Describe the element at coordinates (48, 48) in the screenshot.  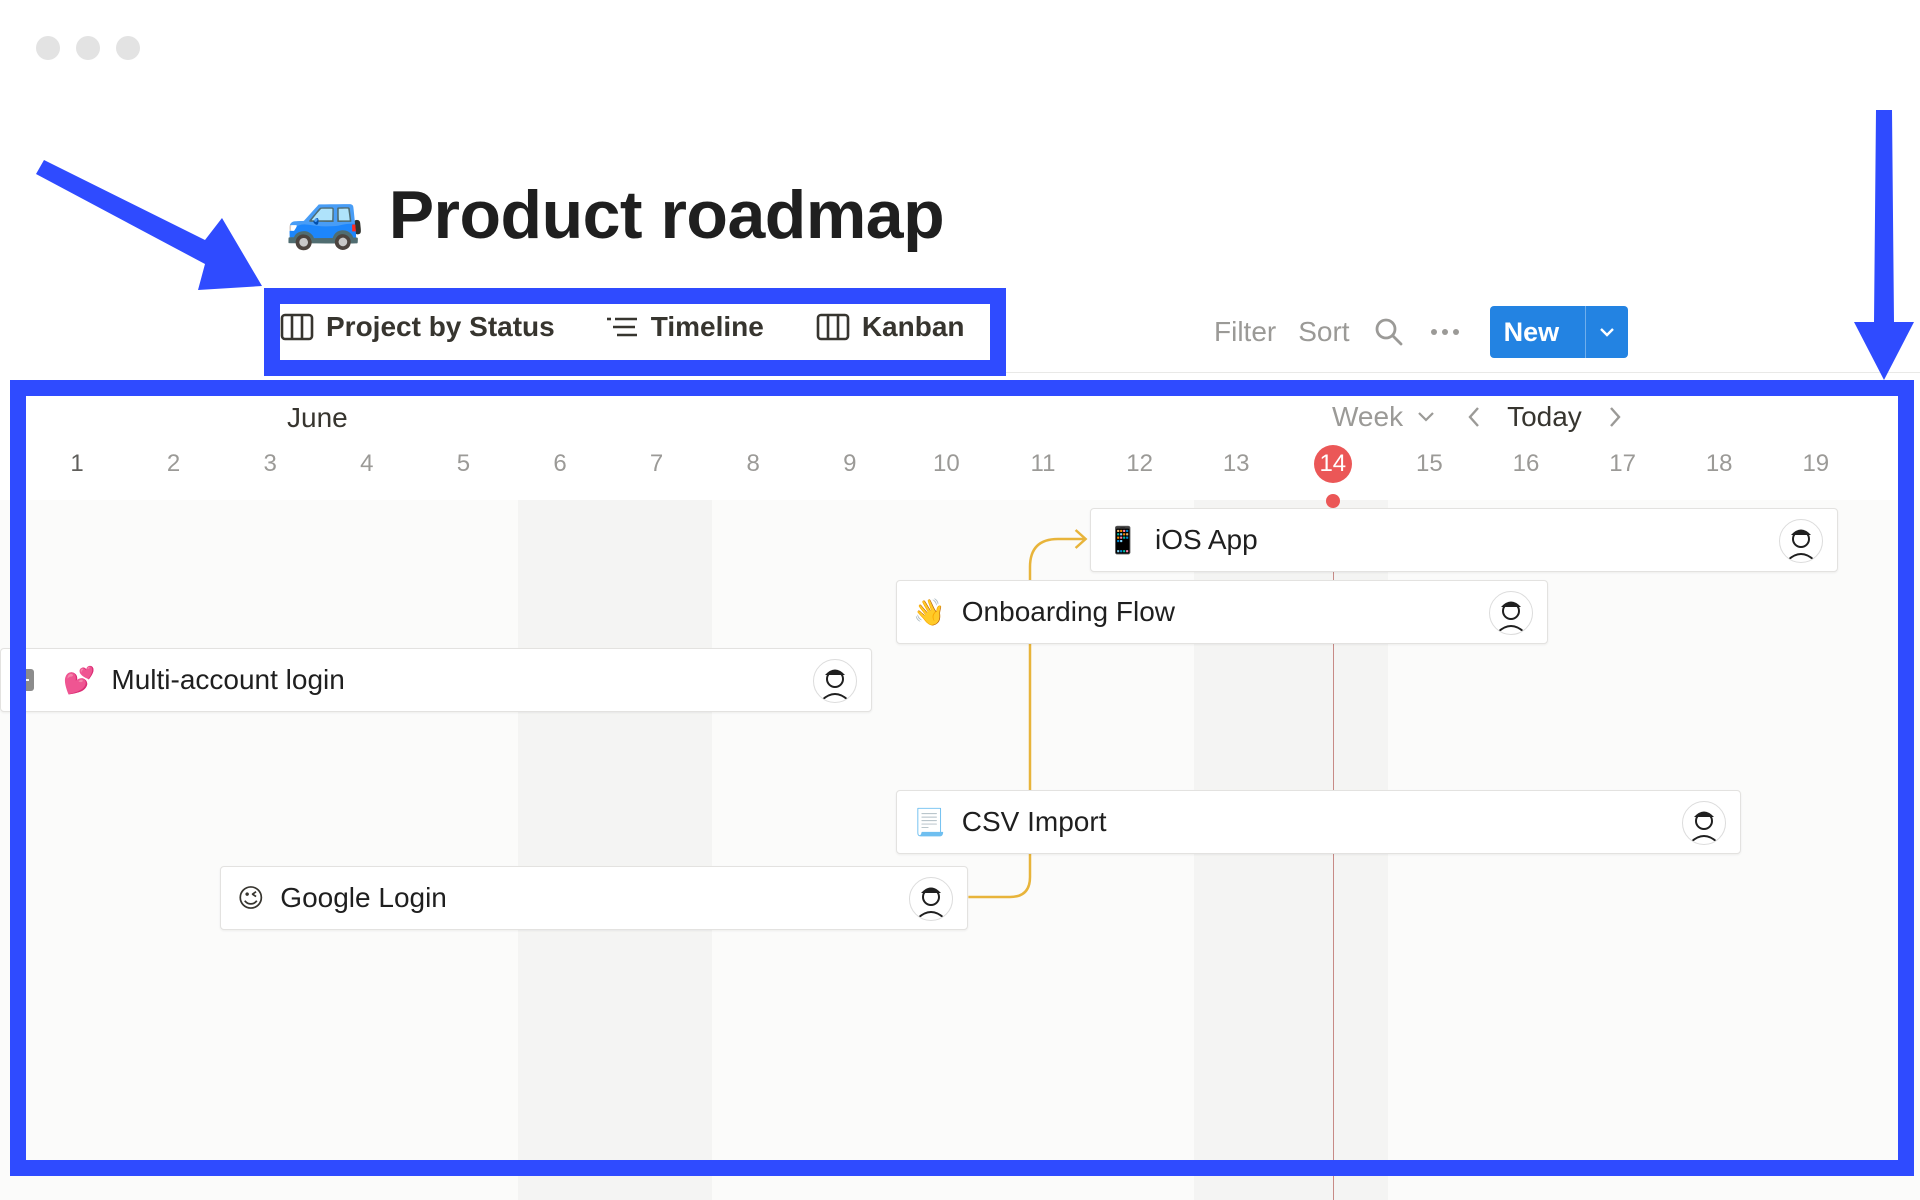
I see `window-close-dot` at that location.